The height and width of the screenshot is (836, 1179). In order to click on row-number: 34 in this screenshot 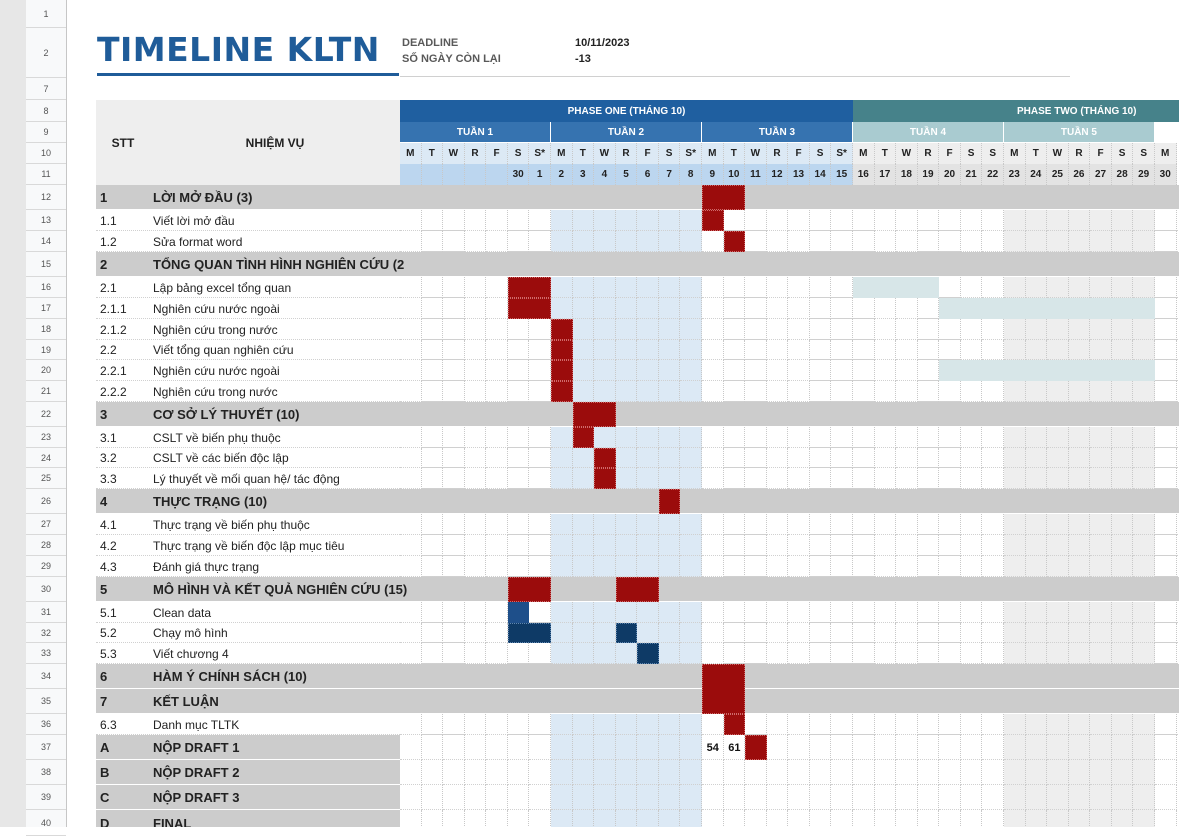, I will do `click(46, 676)`.